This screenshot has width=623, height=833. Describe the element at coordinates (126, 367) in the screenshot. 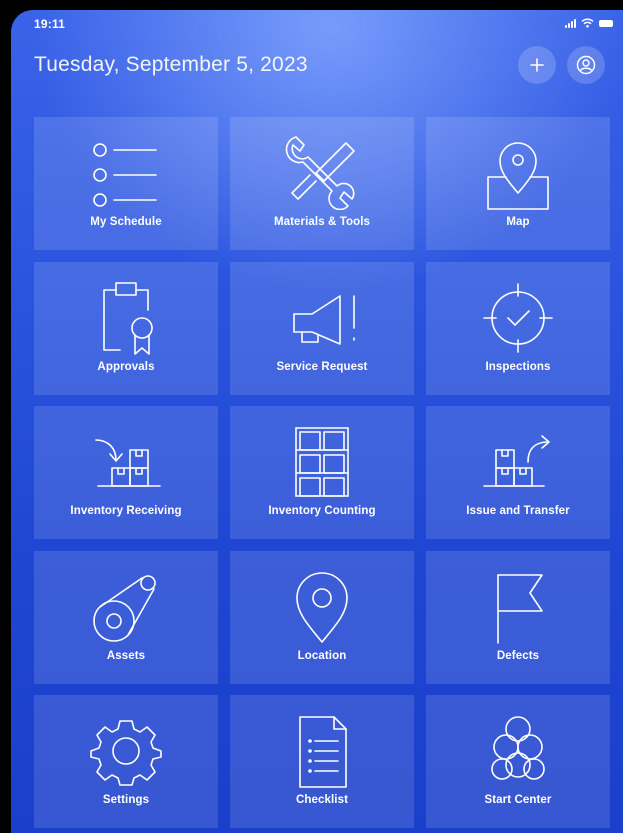

I see `tile-label: Approvals` at that location.